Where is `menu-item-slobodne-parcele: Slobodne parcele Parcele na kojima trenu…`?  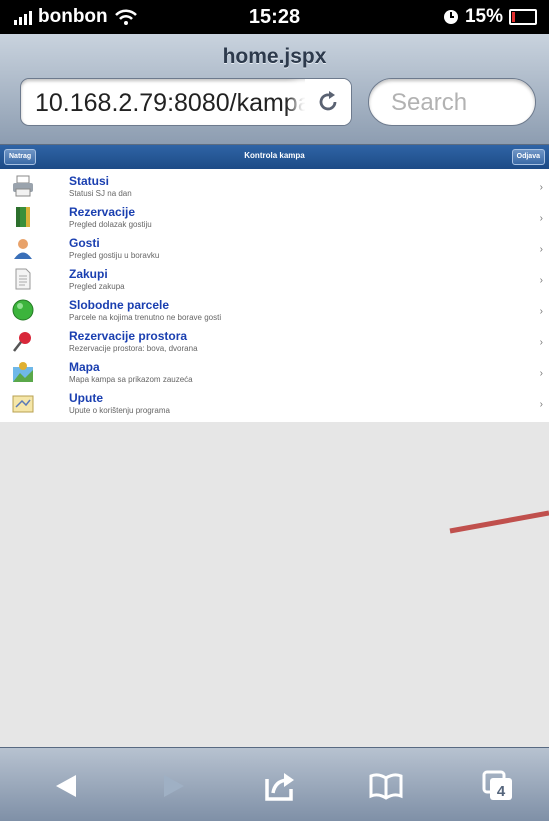 menu-item-slobodne-parcele: Slobodne parcele Parcele na kojima trenu… is located at coordinates (274, 311).